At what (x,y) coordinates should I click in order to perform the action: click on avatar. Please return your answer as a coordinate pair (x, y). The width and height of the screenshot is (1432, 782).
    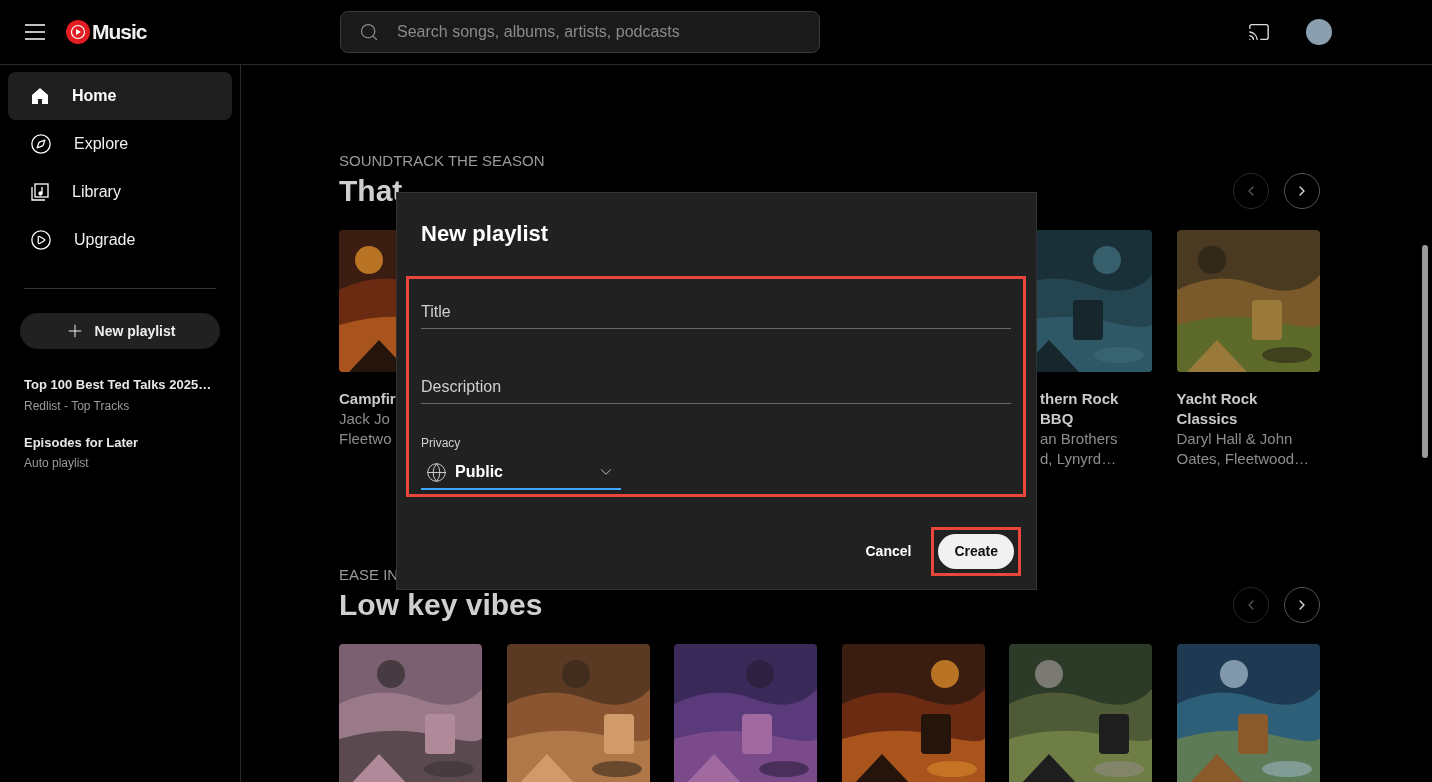
    Looking at the image, I should click on (1319, 32).